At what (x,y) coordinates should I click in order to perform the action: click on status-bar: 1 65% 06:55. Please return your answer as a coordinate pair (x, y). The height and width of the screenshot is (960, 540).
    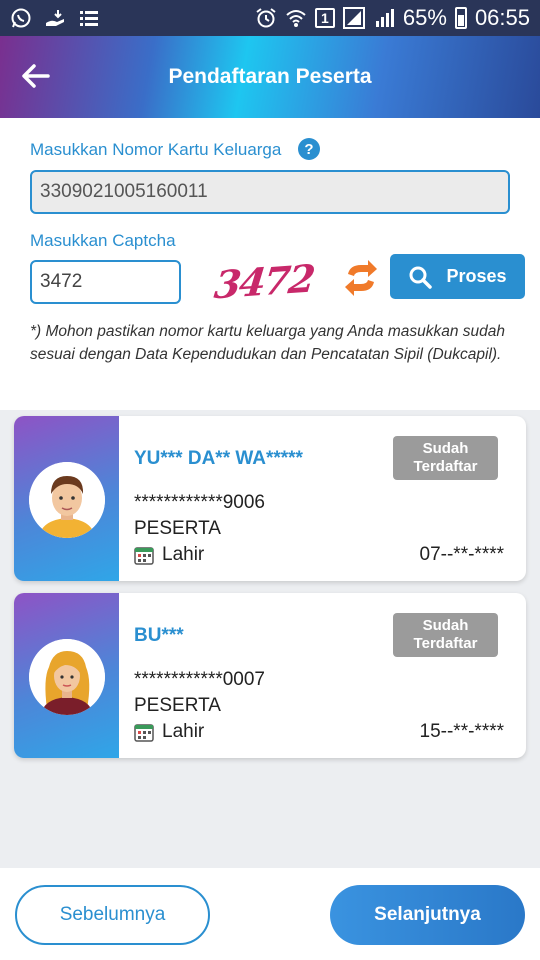
    Looking at the image, I should click on (270, 18).